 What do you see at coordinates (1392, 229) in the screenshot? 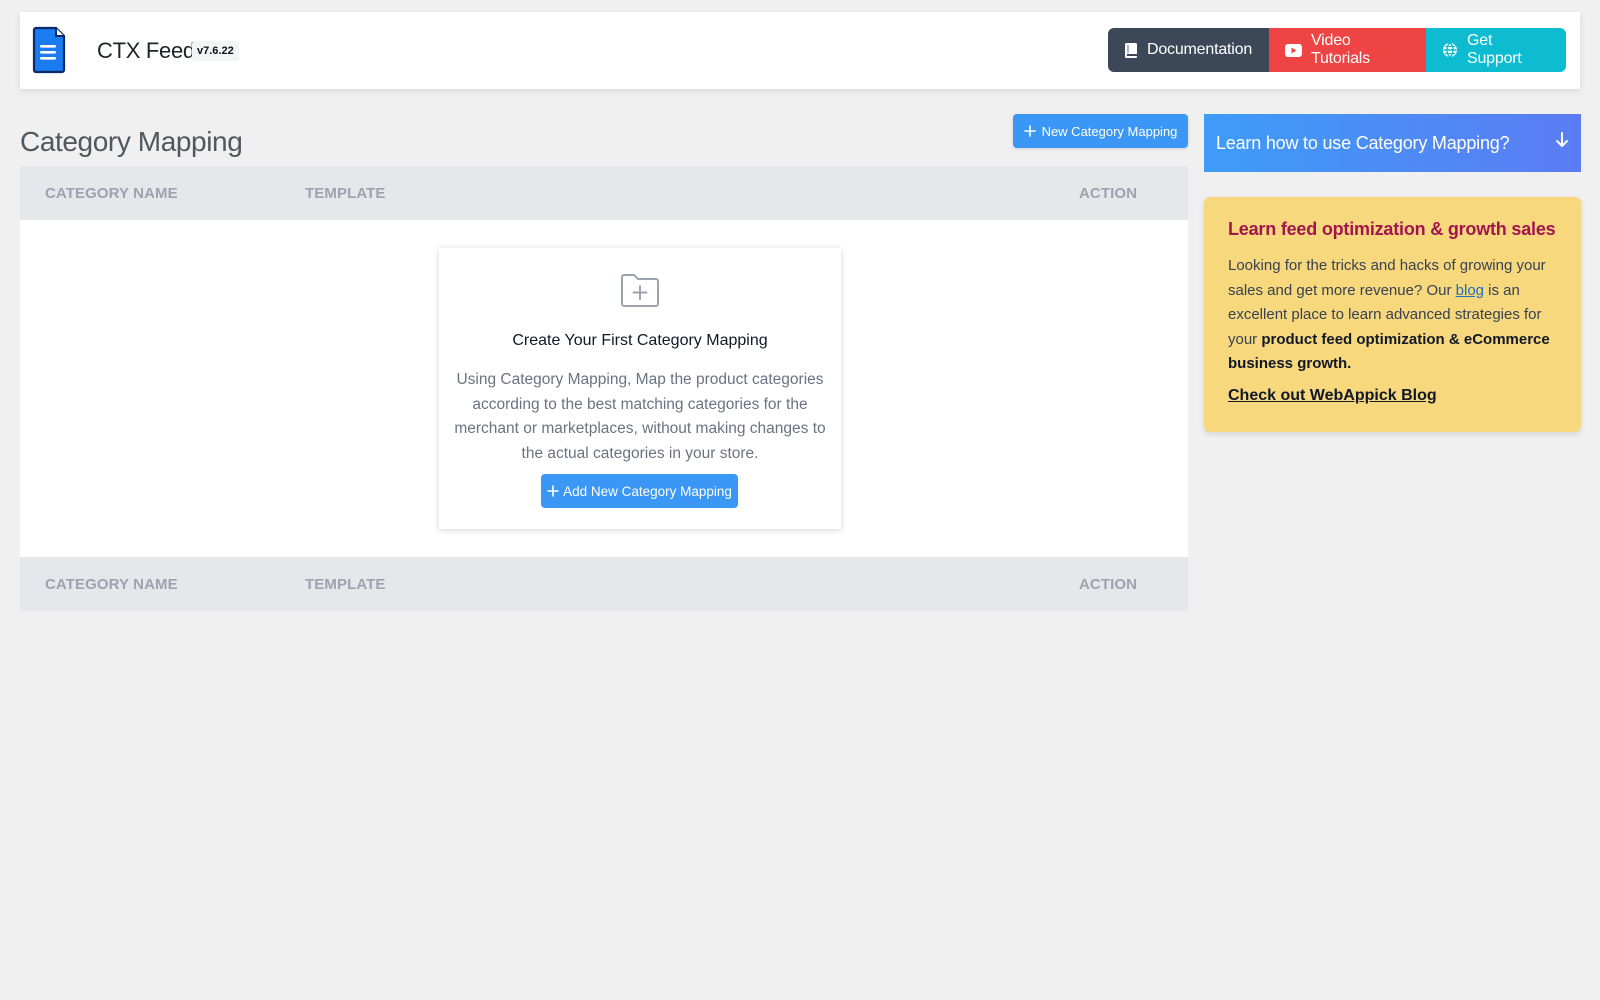
I see `promo-title: Learn feed optimization & growth sales` at bounding box center [1392, 229].